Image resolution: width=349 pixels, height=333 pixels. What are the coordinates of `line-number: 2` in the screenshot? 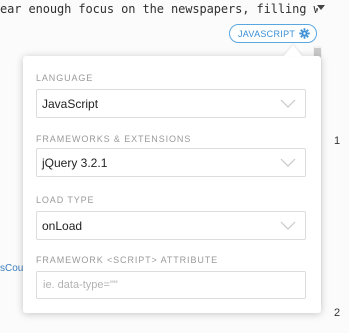 It's located at (337, 313).